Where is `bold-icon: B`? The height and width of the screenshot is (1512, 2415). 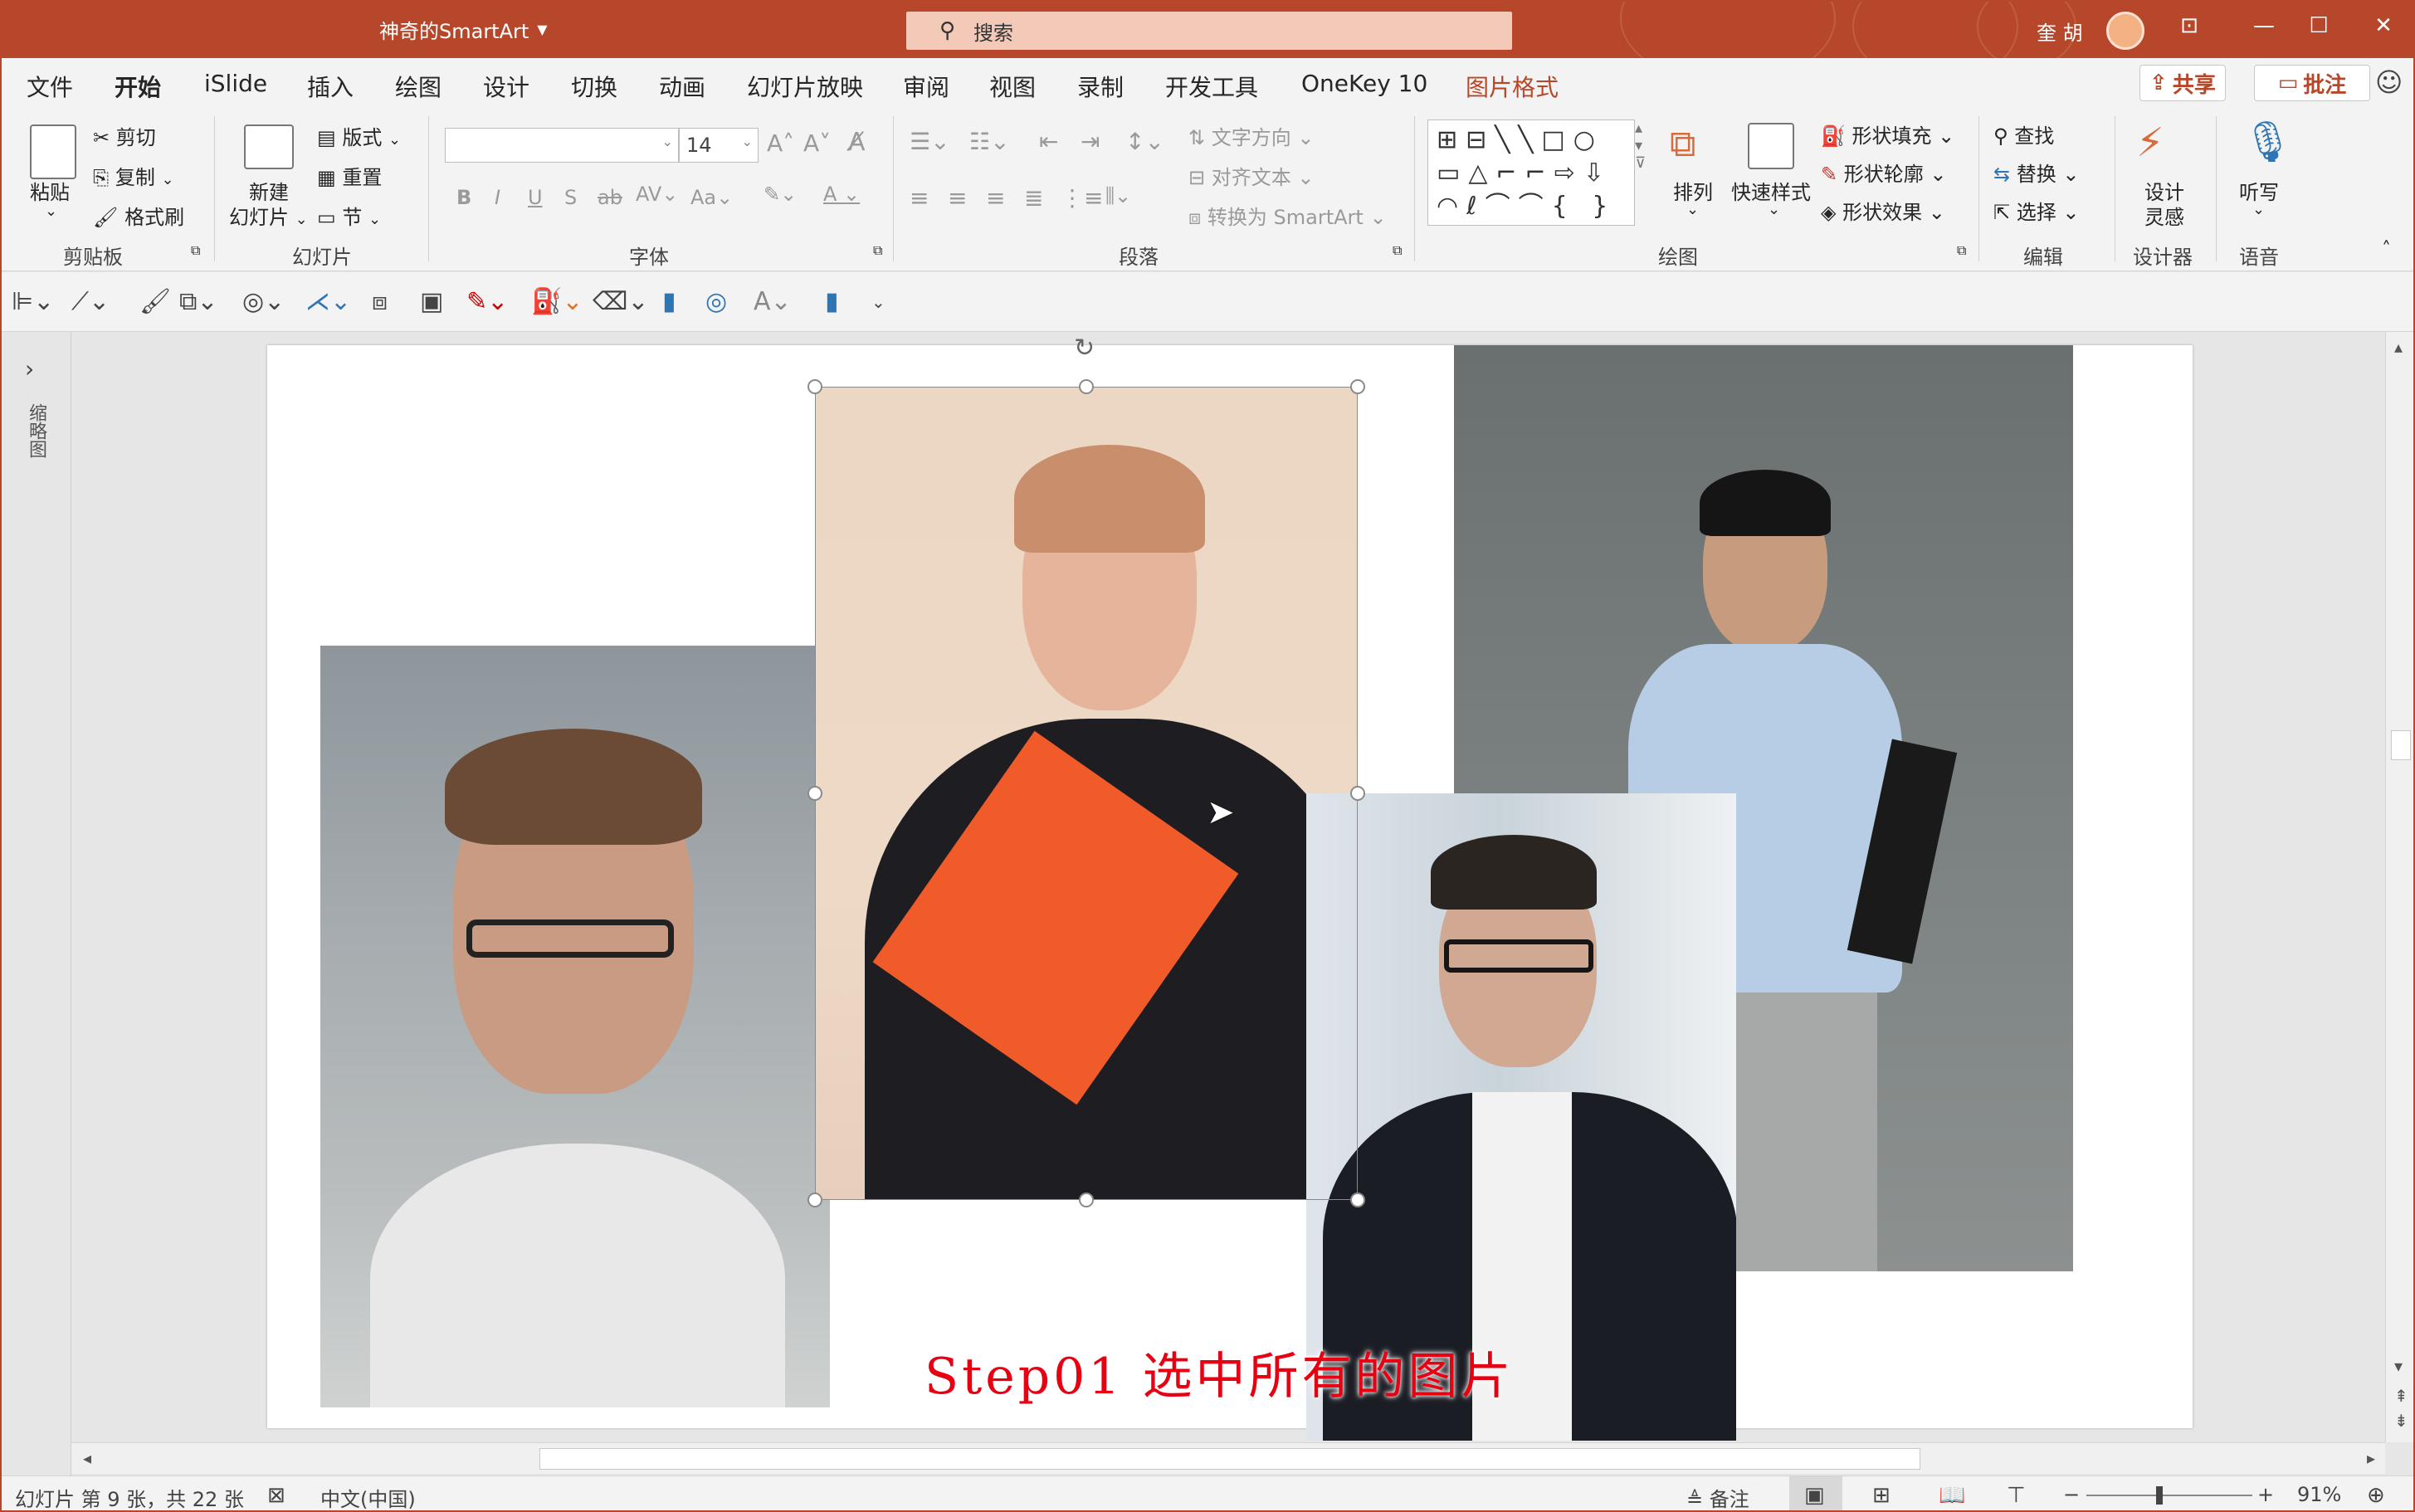 bold-icon: B is located at coordinates (463, 198).